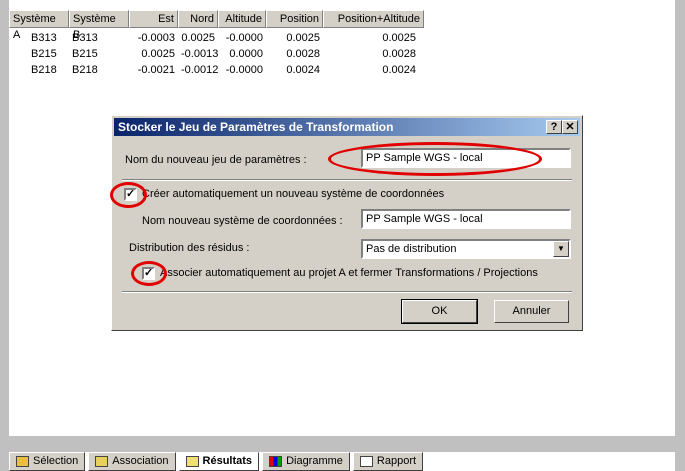  What do you see at coordinates (554, 127) in the screenshot?
I see `help-button: ?` at bounding box center [554, 127].